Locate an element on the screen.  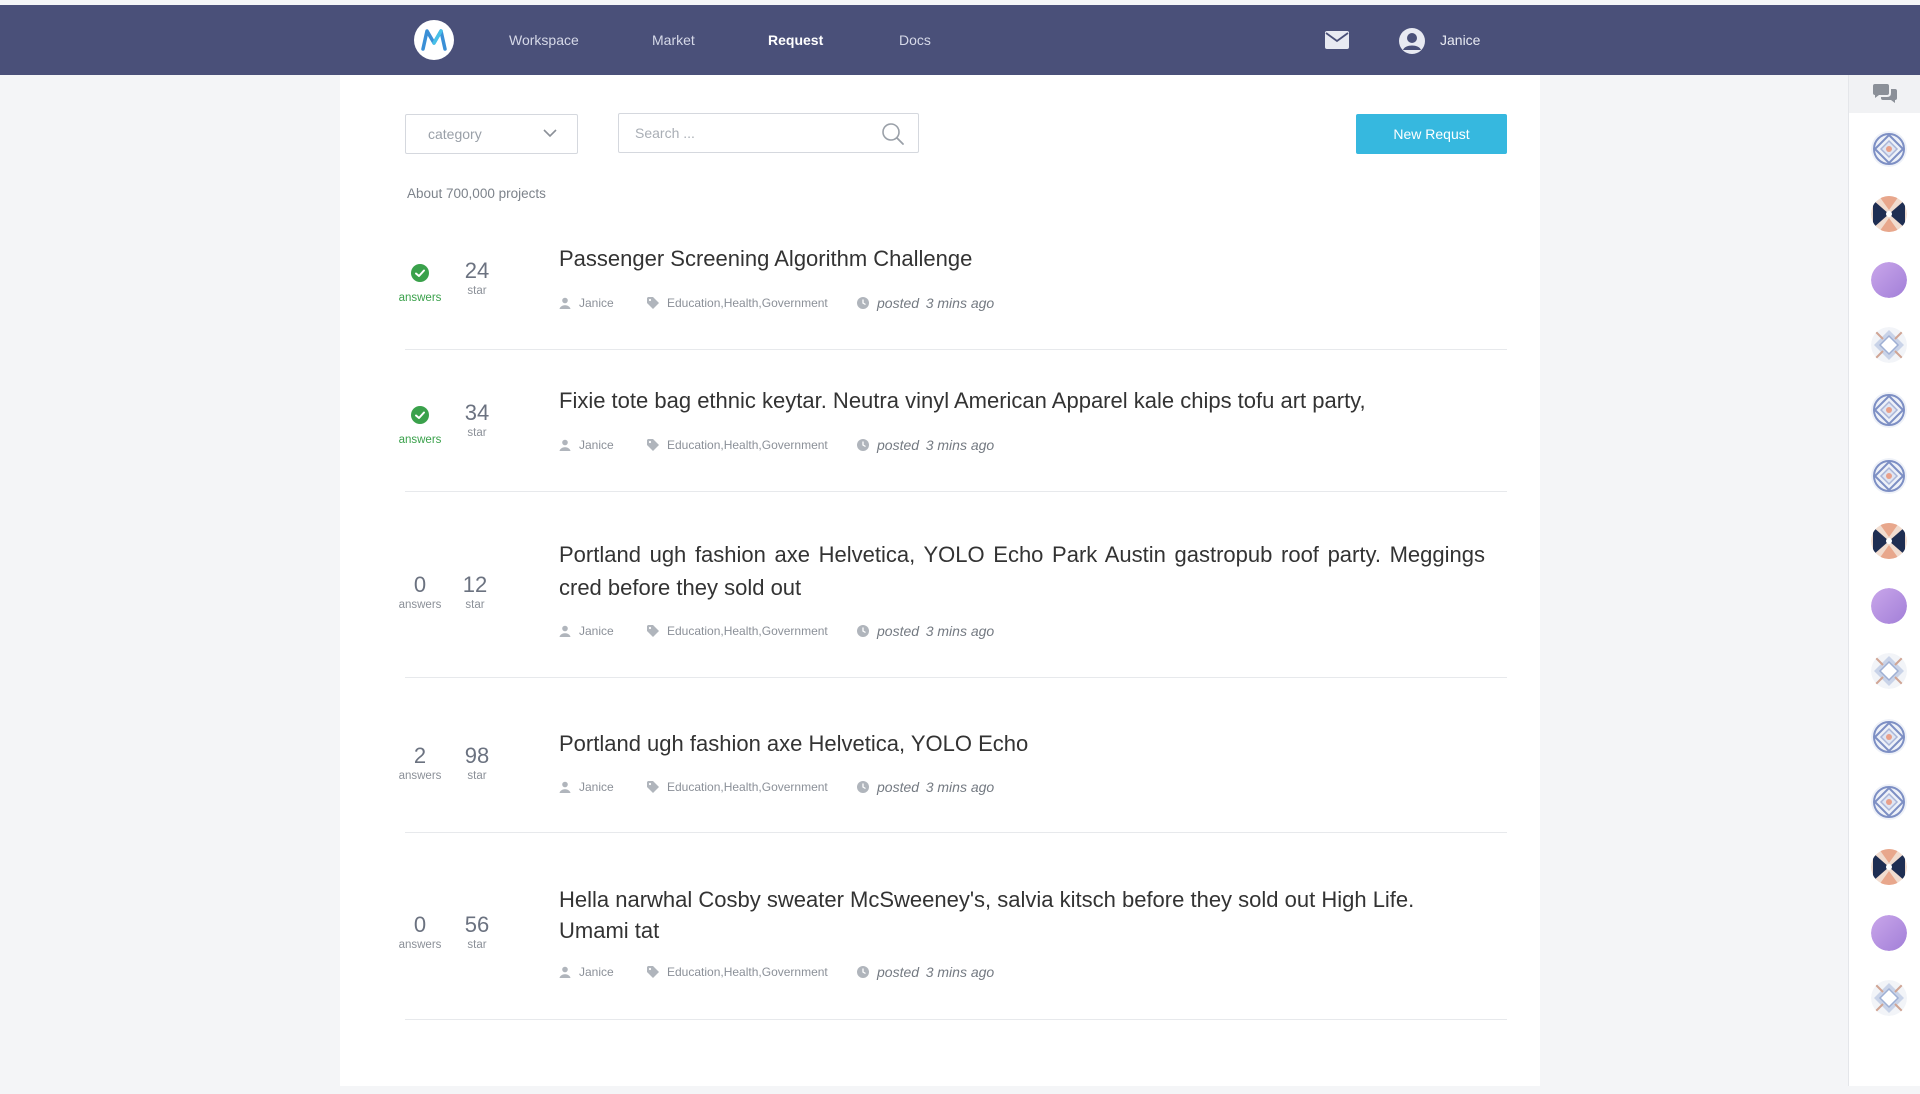
stars-stat: 12 star is located at coordinates (475, 592).